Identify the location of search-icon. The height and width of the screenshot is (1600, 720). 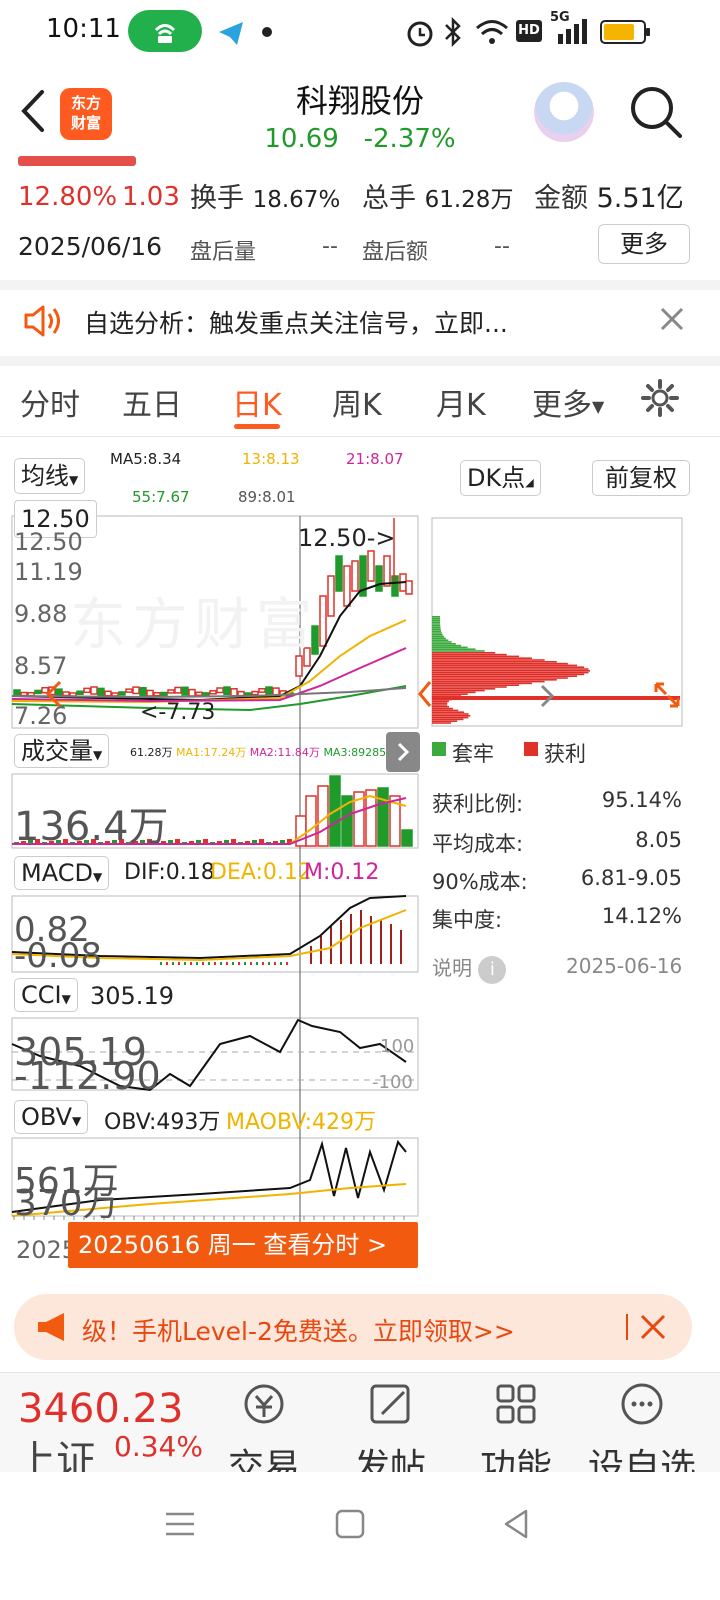
(656, 112).